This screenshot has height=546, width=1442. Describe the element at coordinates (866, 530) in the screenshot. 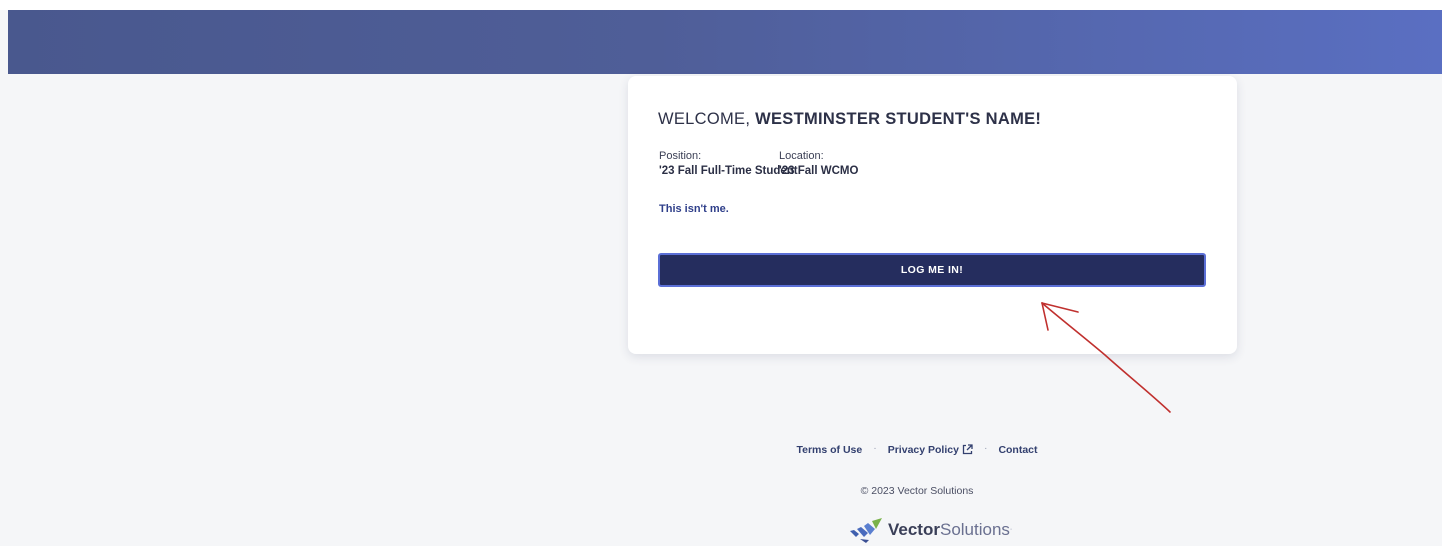

I see `vector-solutions-logo-icon` at that location.